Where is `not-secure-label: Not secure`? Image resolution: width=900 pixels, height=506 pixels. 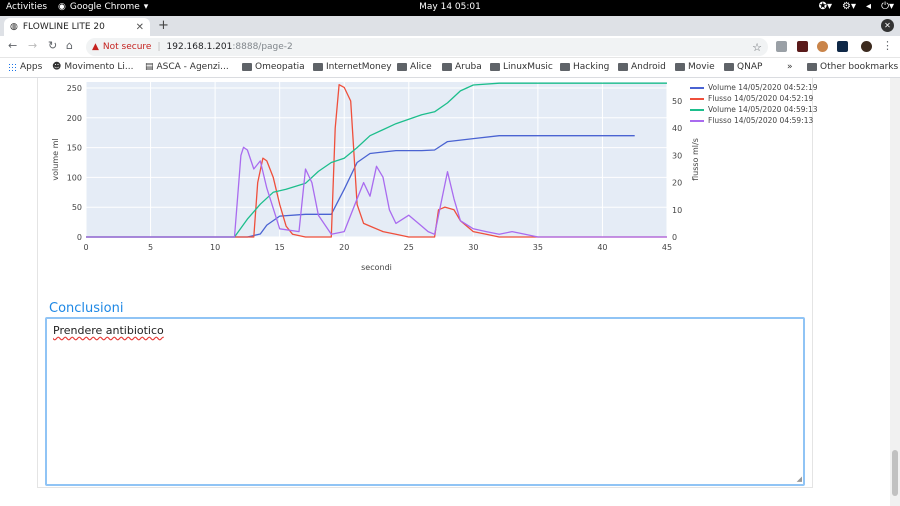 not-secure-label: Not secure is located at coordinates (127, 47).